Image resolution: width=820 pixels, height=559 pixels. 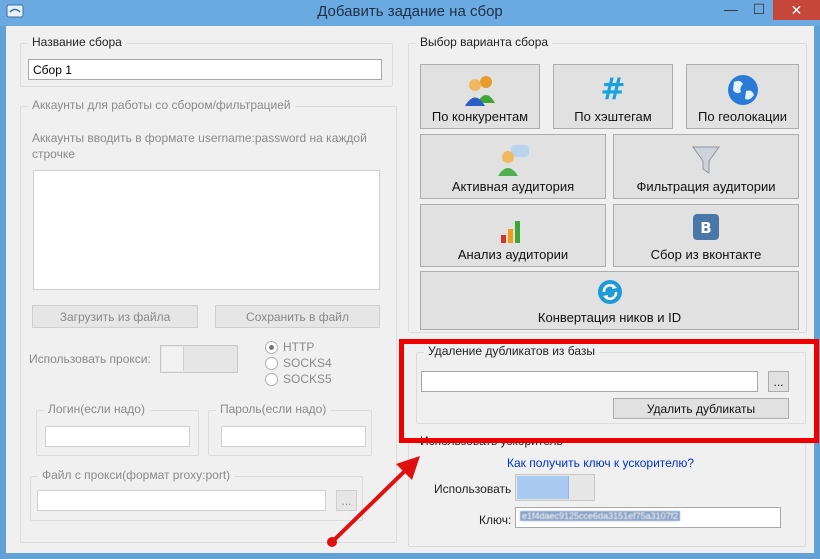 I want to click on vk-icon: B, so click(x=706, y=227).